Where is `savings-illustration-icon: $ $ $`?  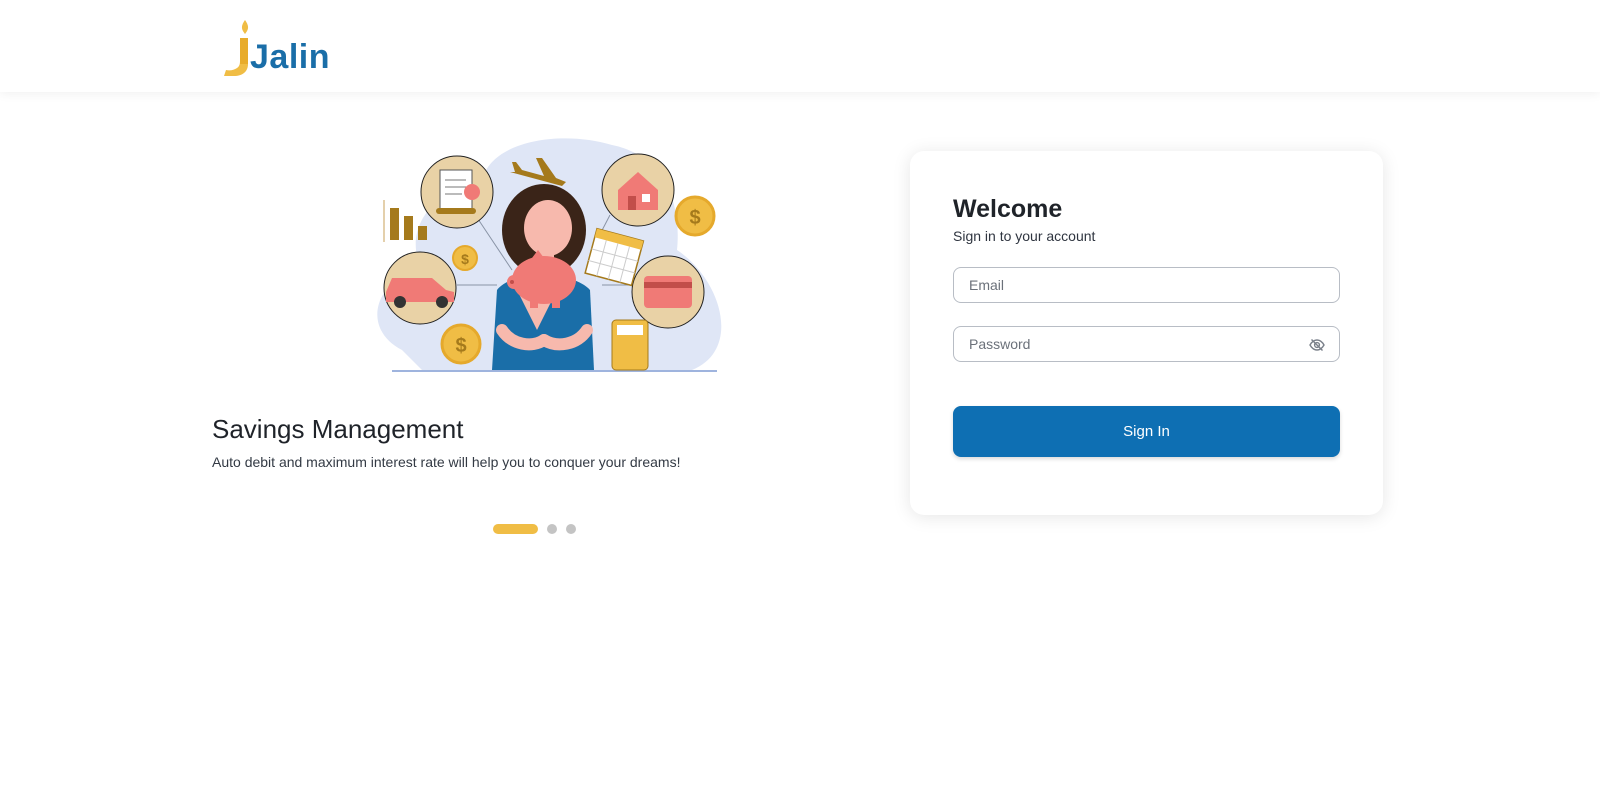 savings-illustration-icon: $ $ $ is located at coordinates (547, 255).